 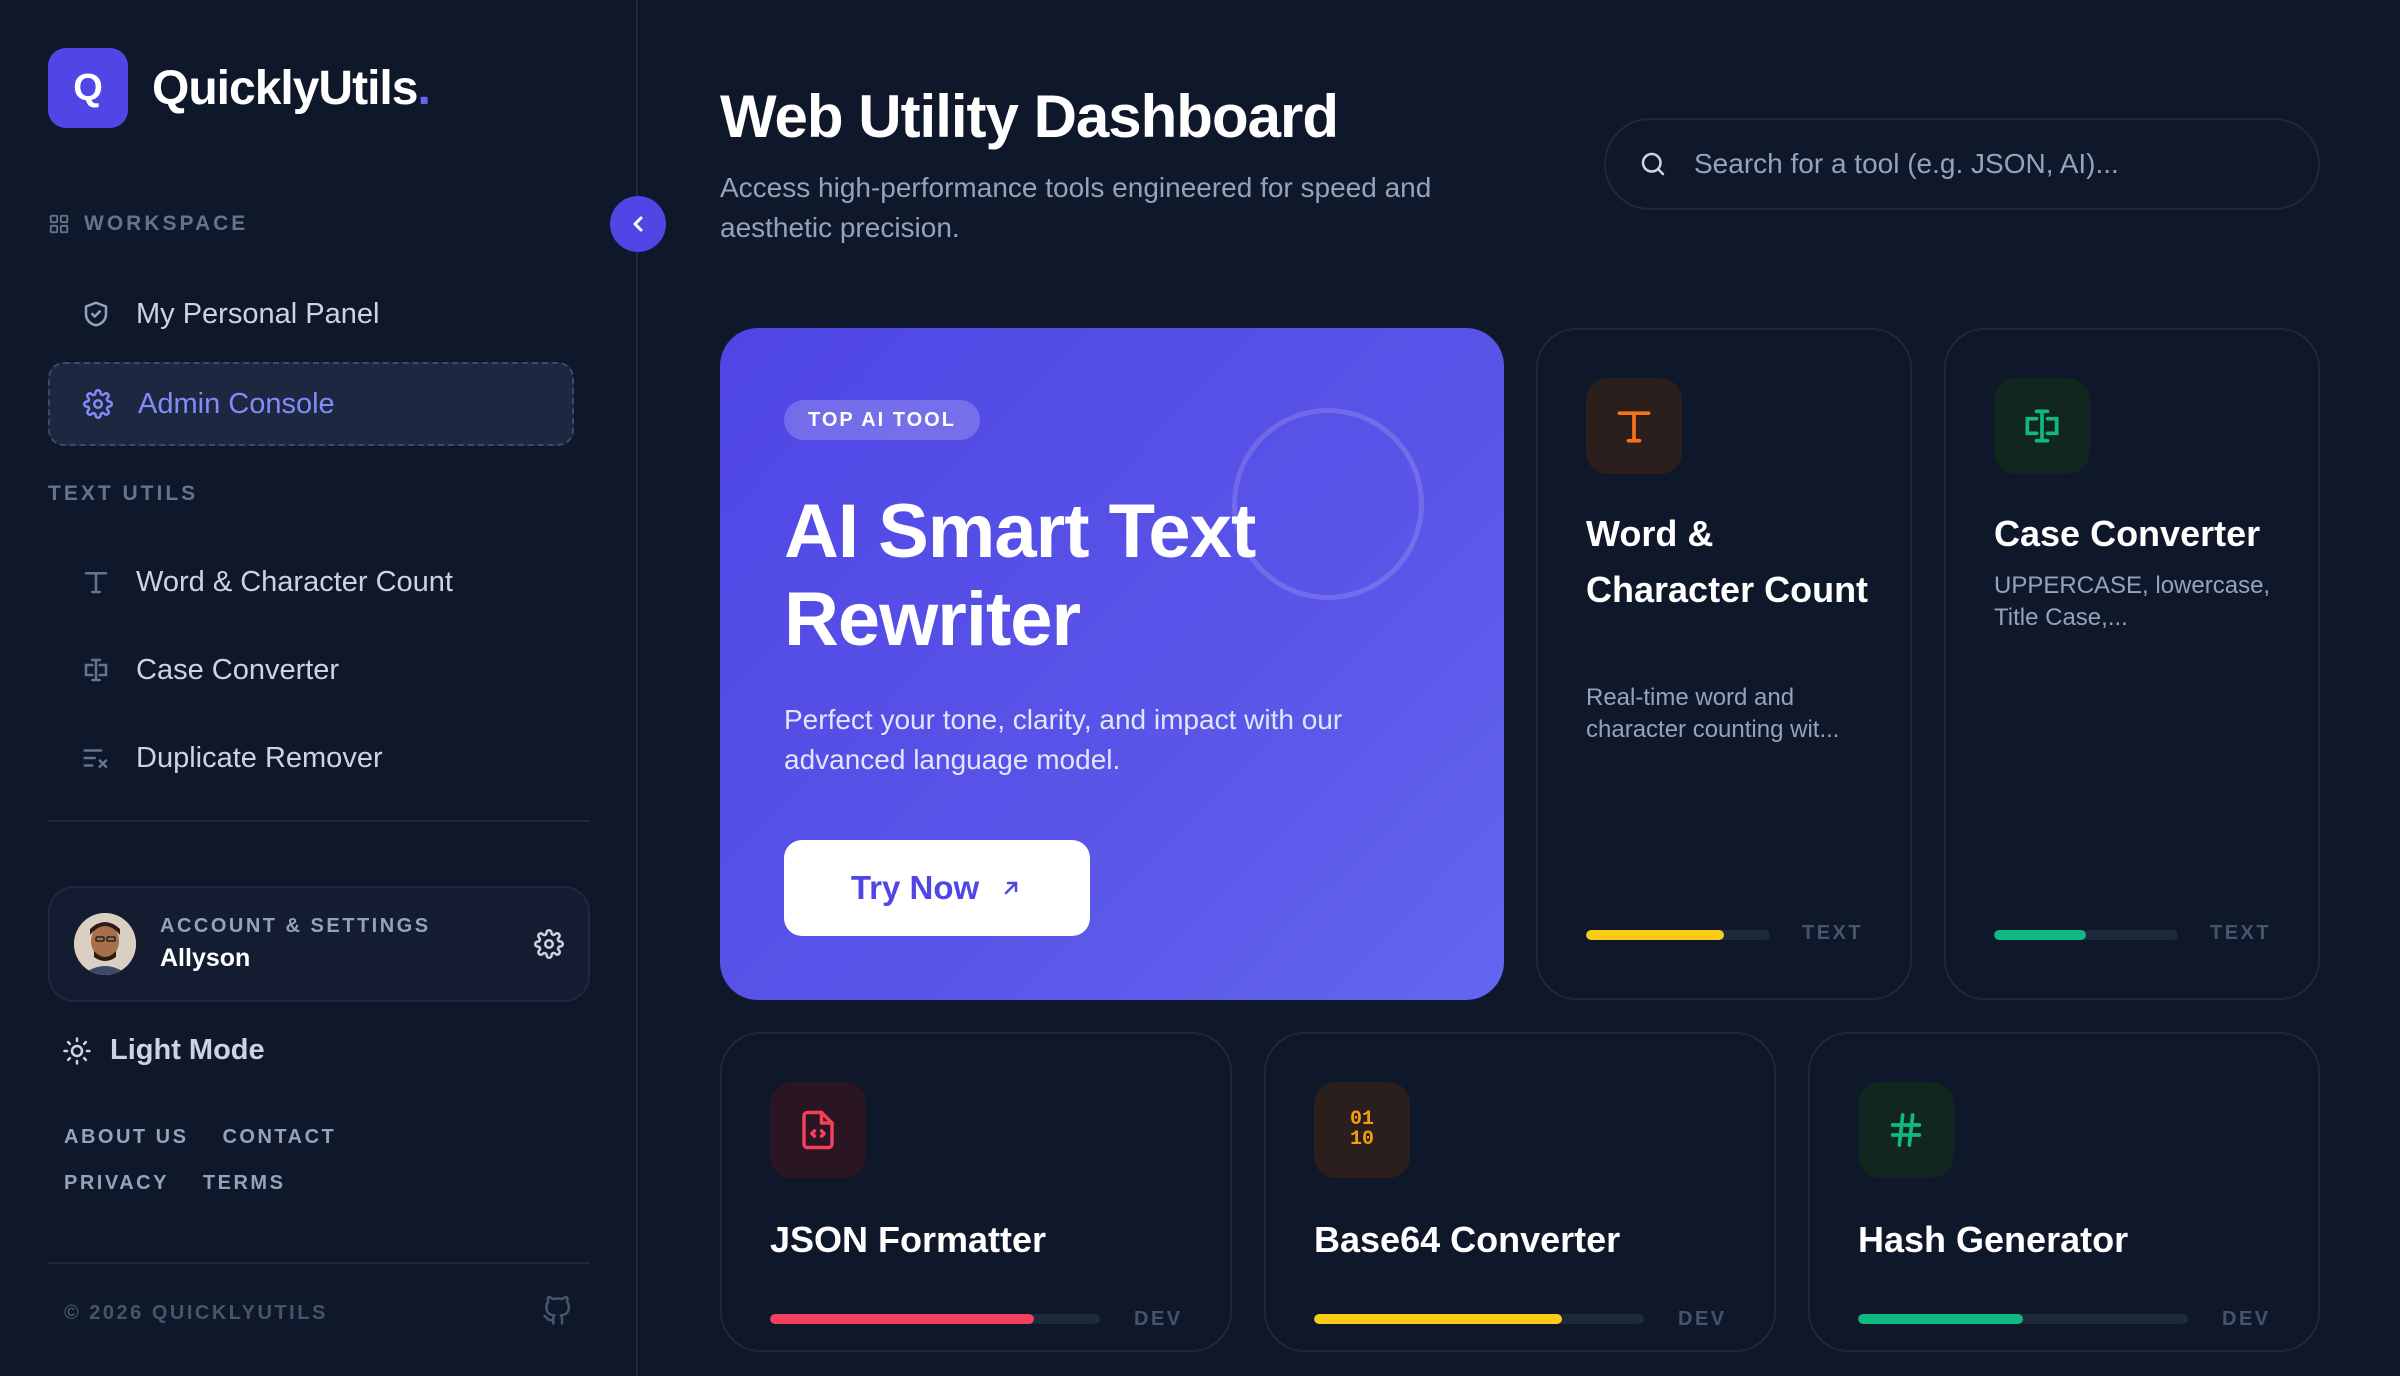 I want to click on sidebar-item-word-character-count: Word & Character Count, so click(x=311, y=582).